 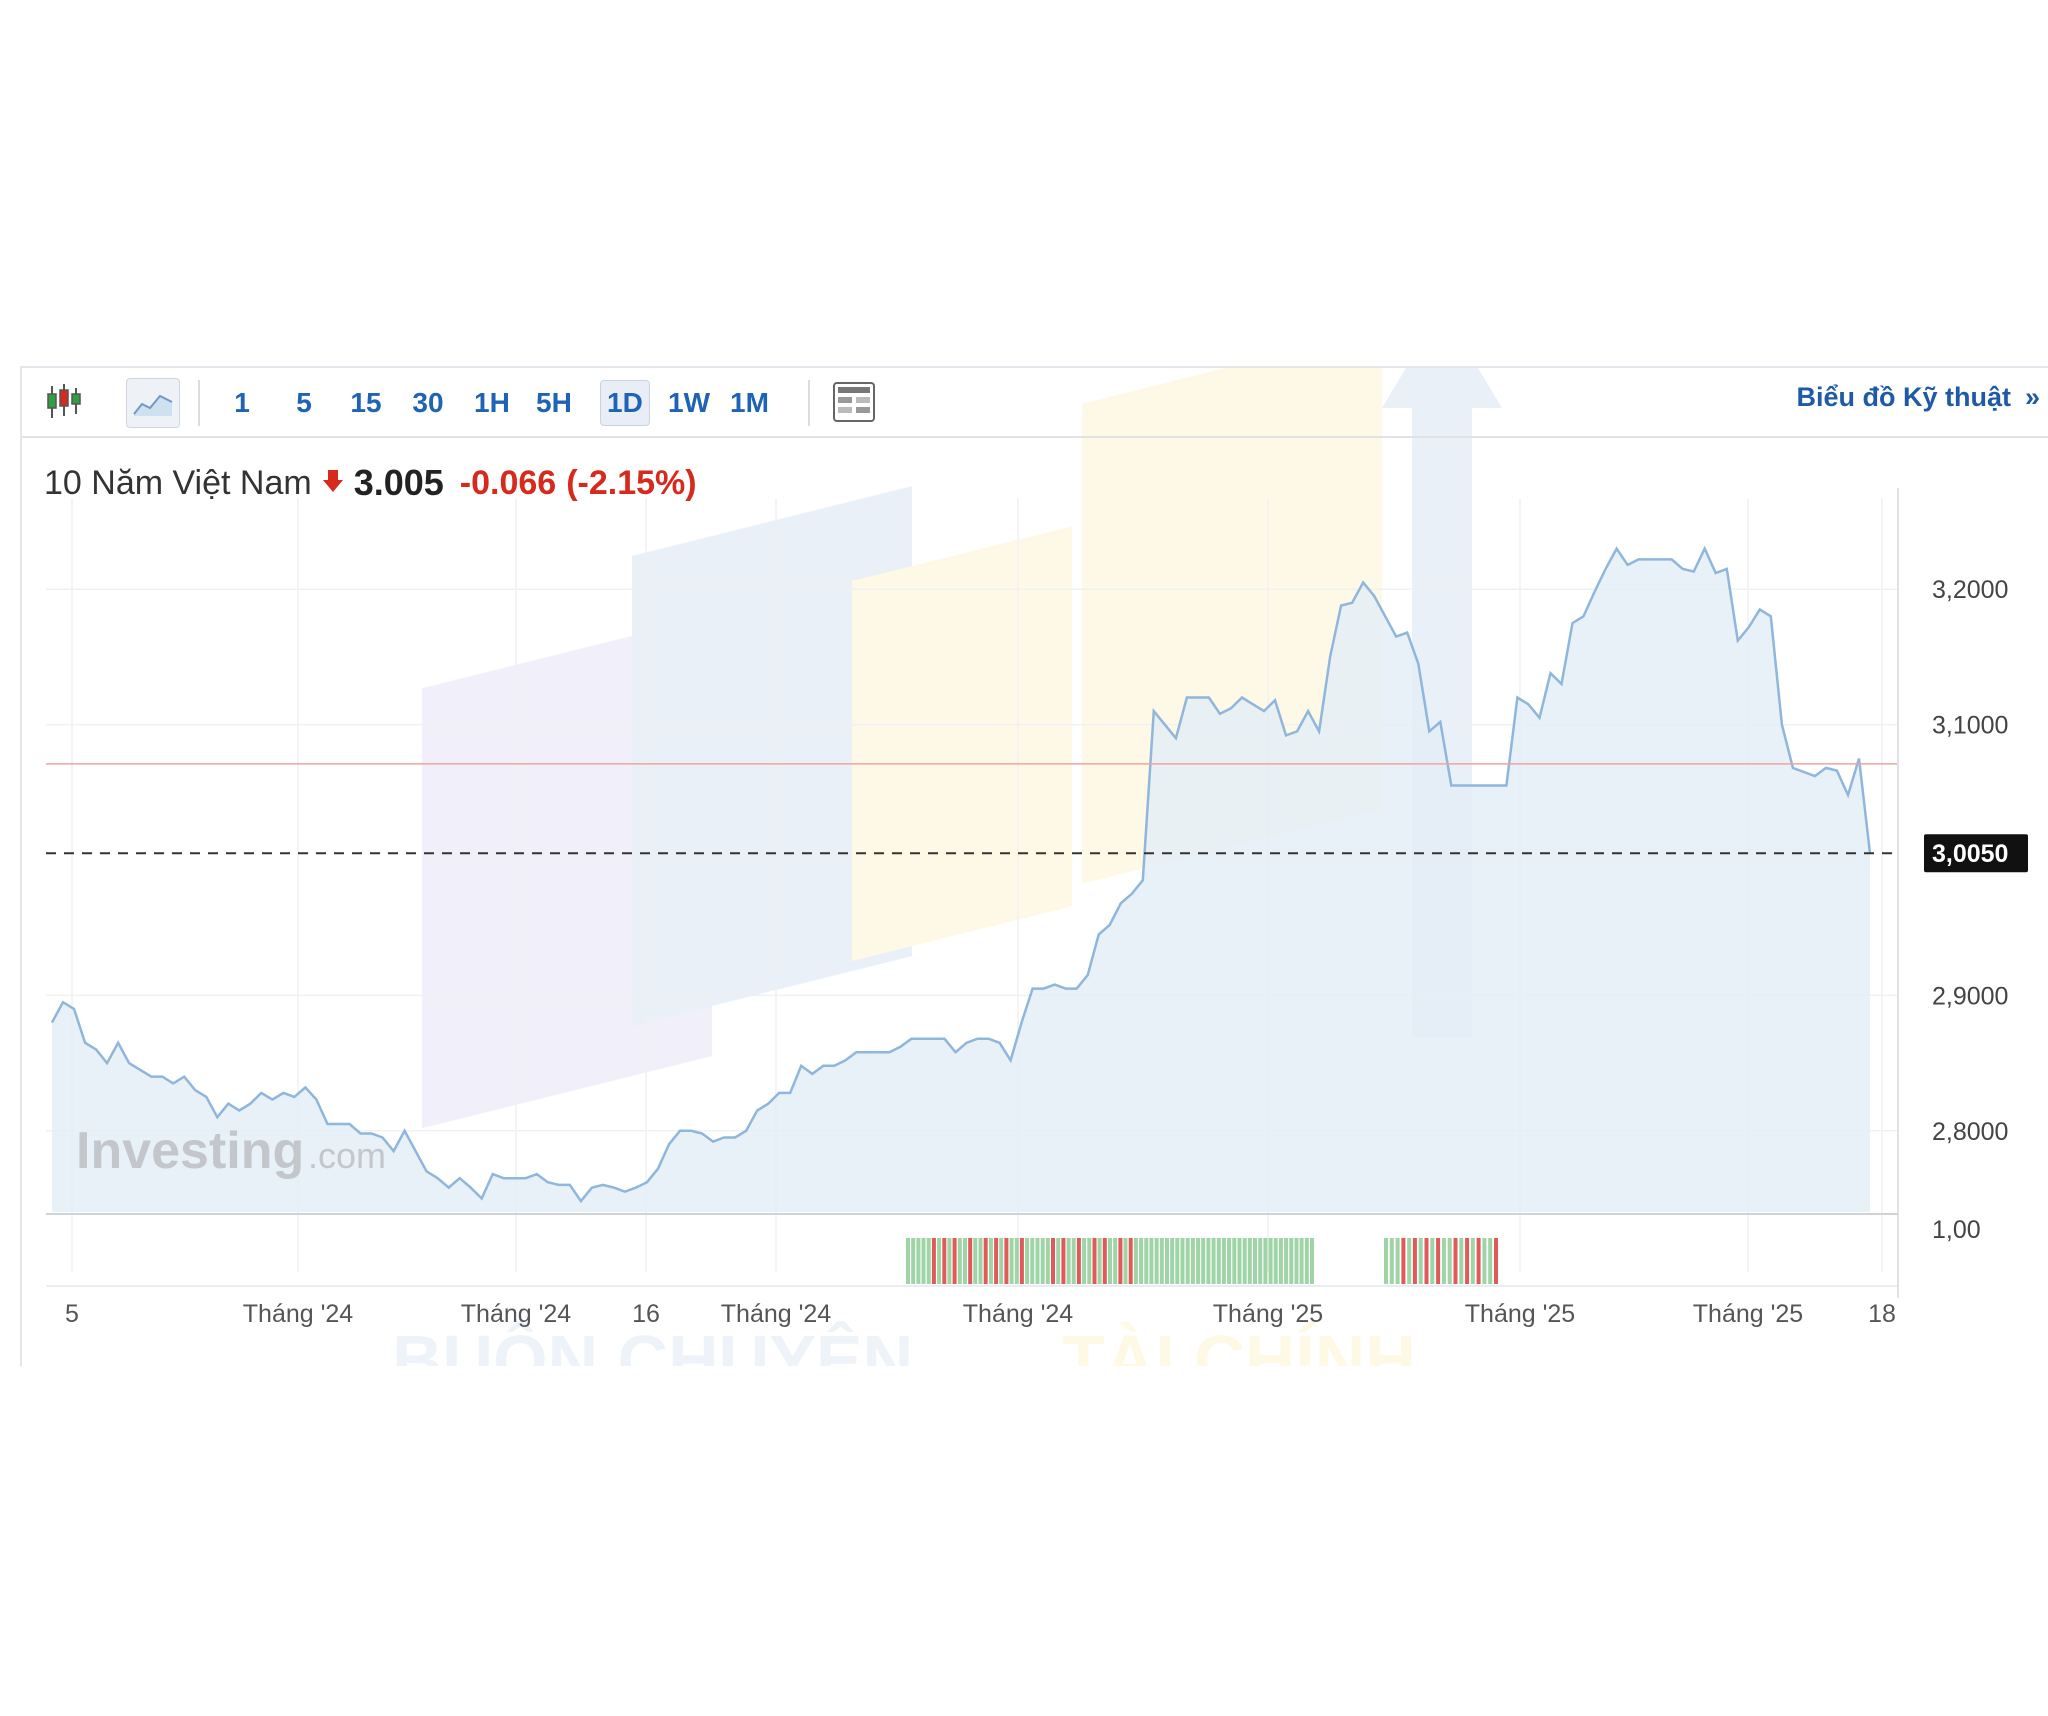 I want to click on overlay-text-buon-chuyen: BUÔN CHUYỆN, so click(x=652, y=1343).